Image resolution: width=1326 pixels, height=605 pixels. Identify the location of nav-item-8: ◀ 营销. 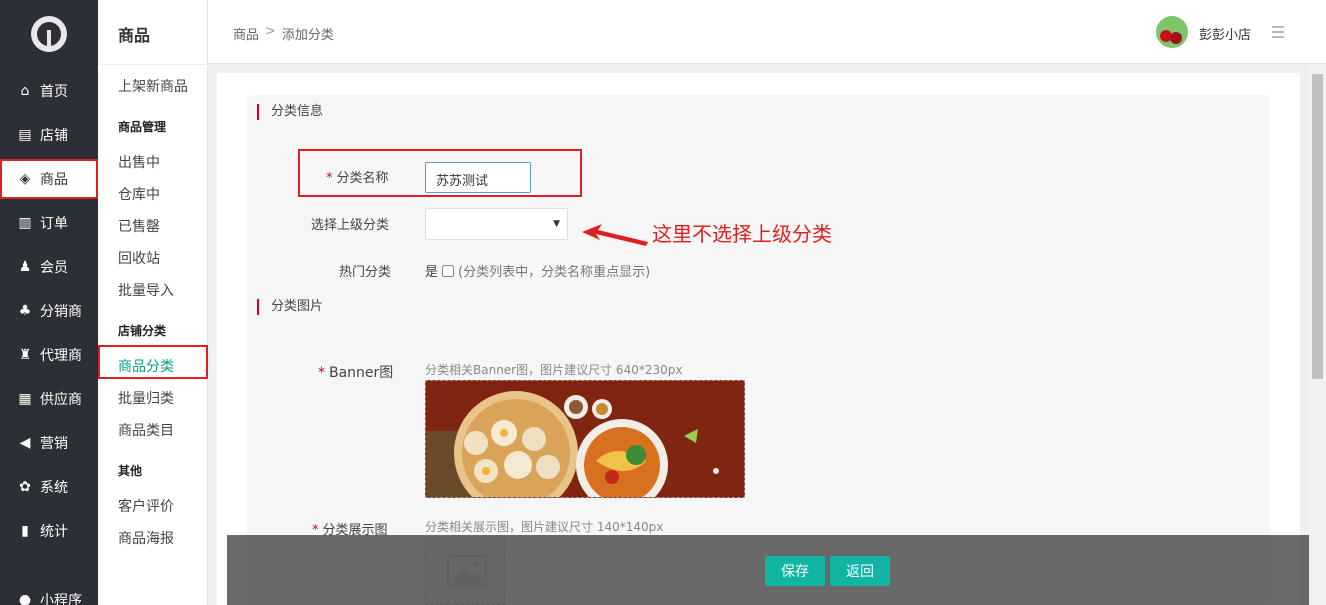
(49, 443).